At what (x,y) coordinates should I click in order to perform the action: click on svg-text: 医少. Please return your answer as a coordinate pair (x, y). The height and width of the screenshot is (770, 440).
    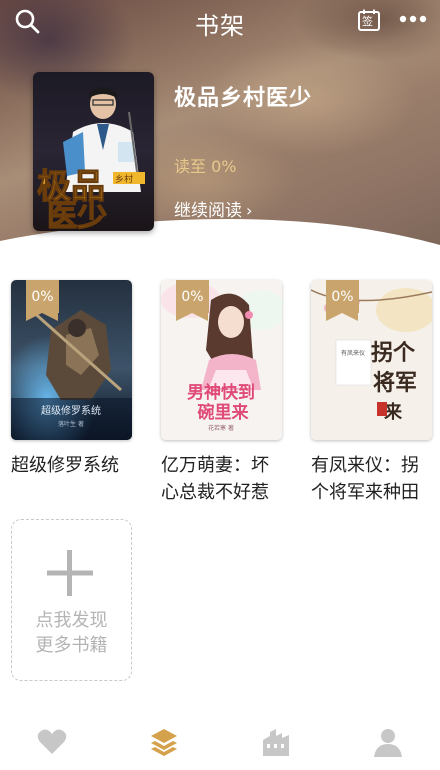
    Looking at the image, I should click on (77, 215).